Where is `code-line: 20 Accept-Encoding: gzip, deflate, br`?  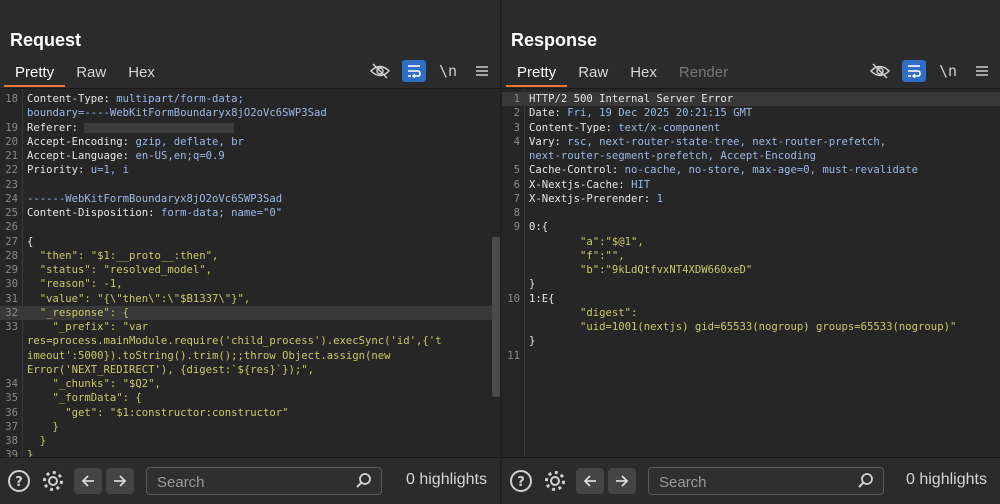
code-line: 20 Accept-Encoding: gzip, deflate, br is located at coordinates (250, 142).